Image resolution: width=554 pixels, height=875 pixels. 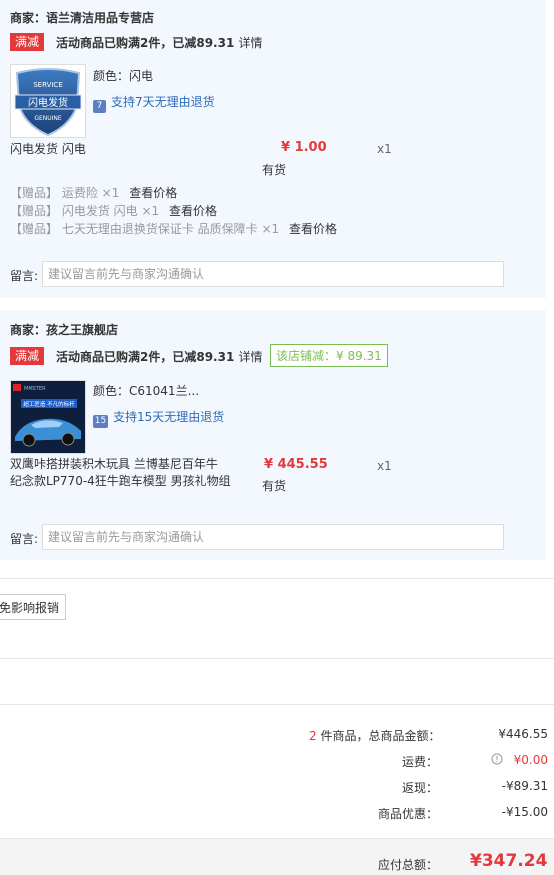 I want to click on gift-row: 【赠品】 七天无理由退换货保证卡 品质保障卡 ×1 查看价格, so click(x=173, y=228).